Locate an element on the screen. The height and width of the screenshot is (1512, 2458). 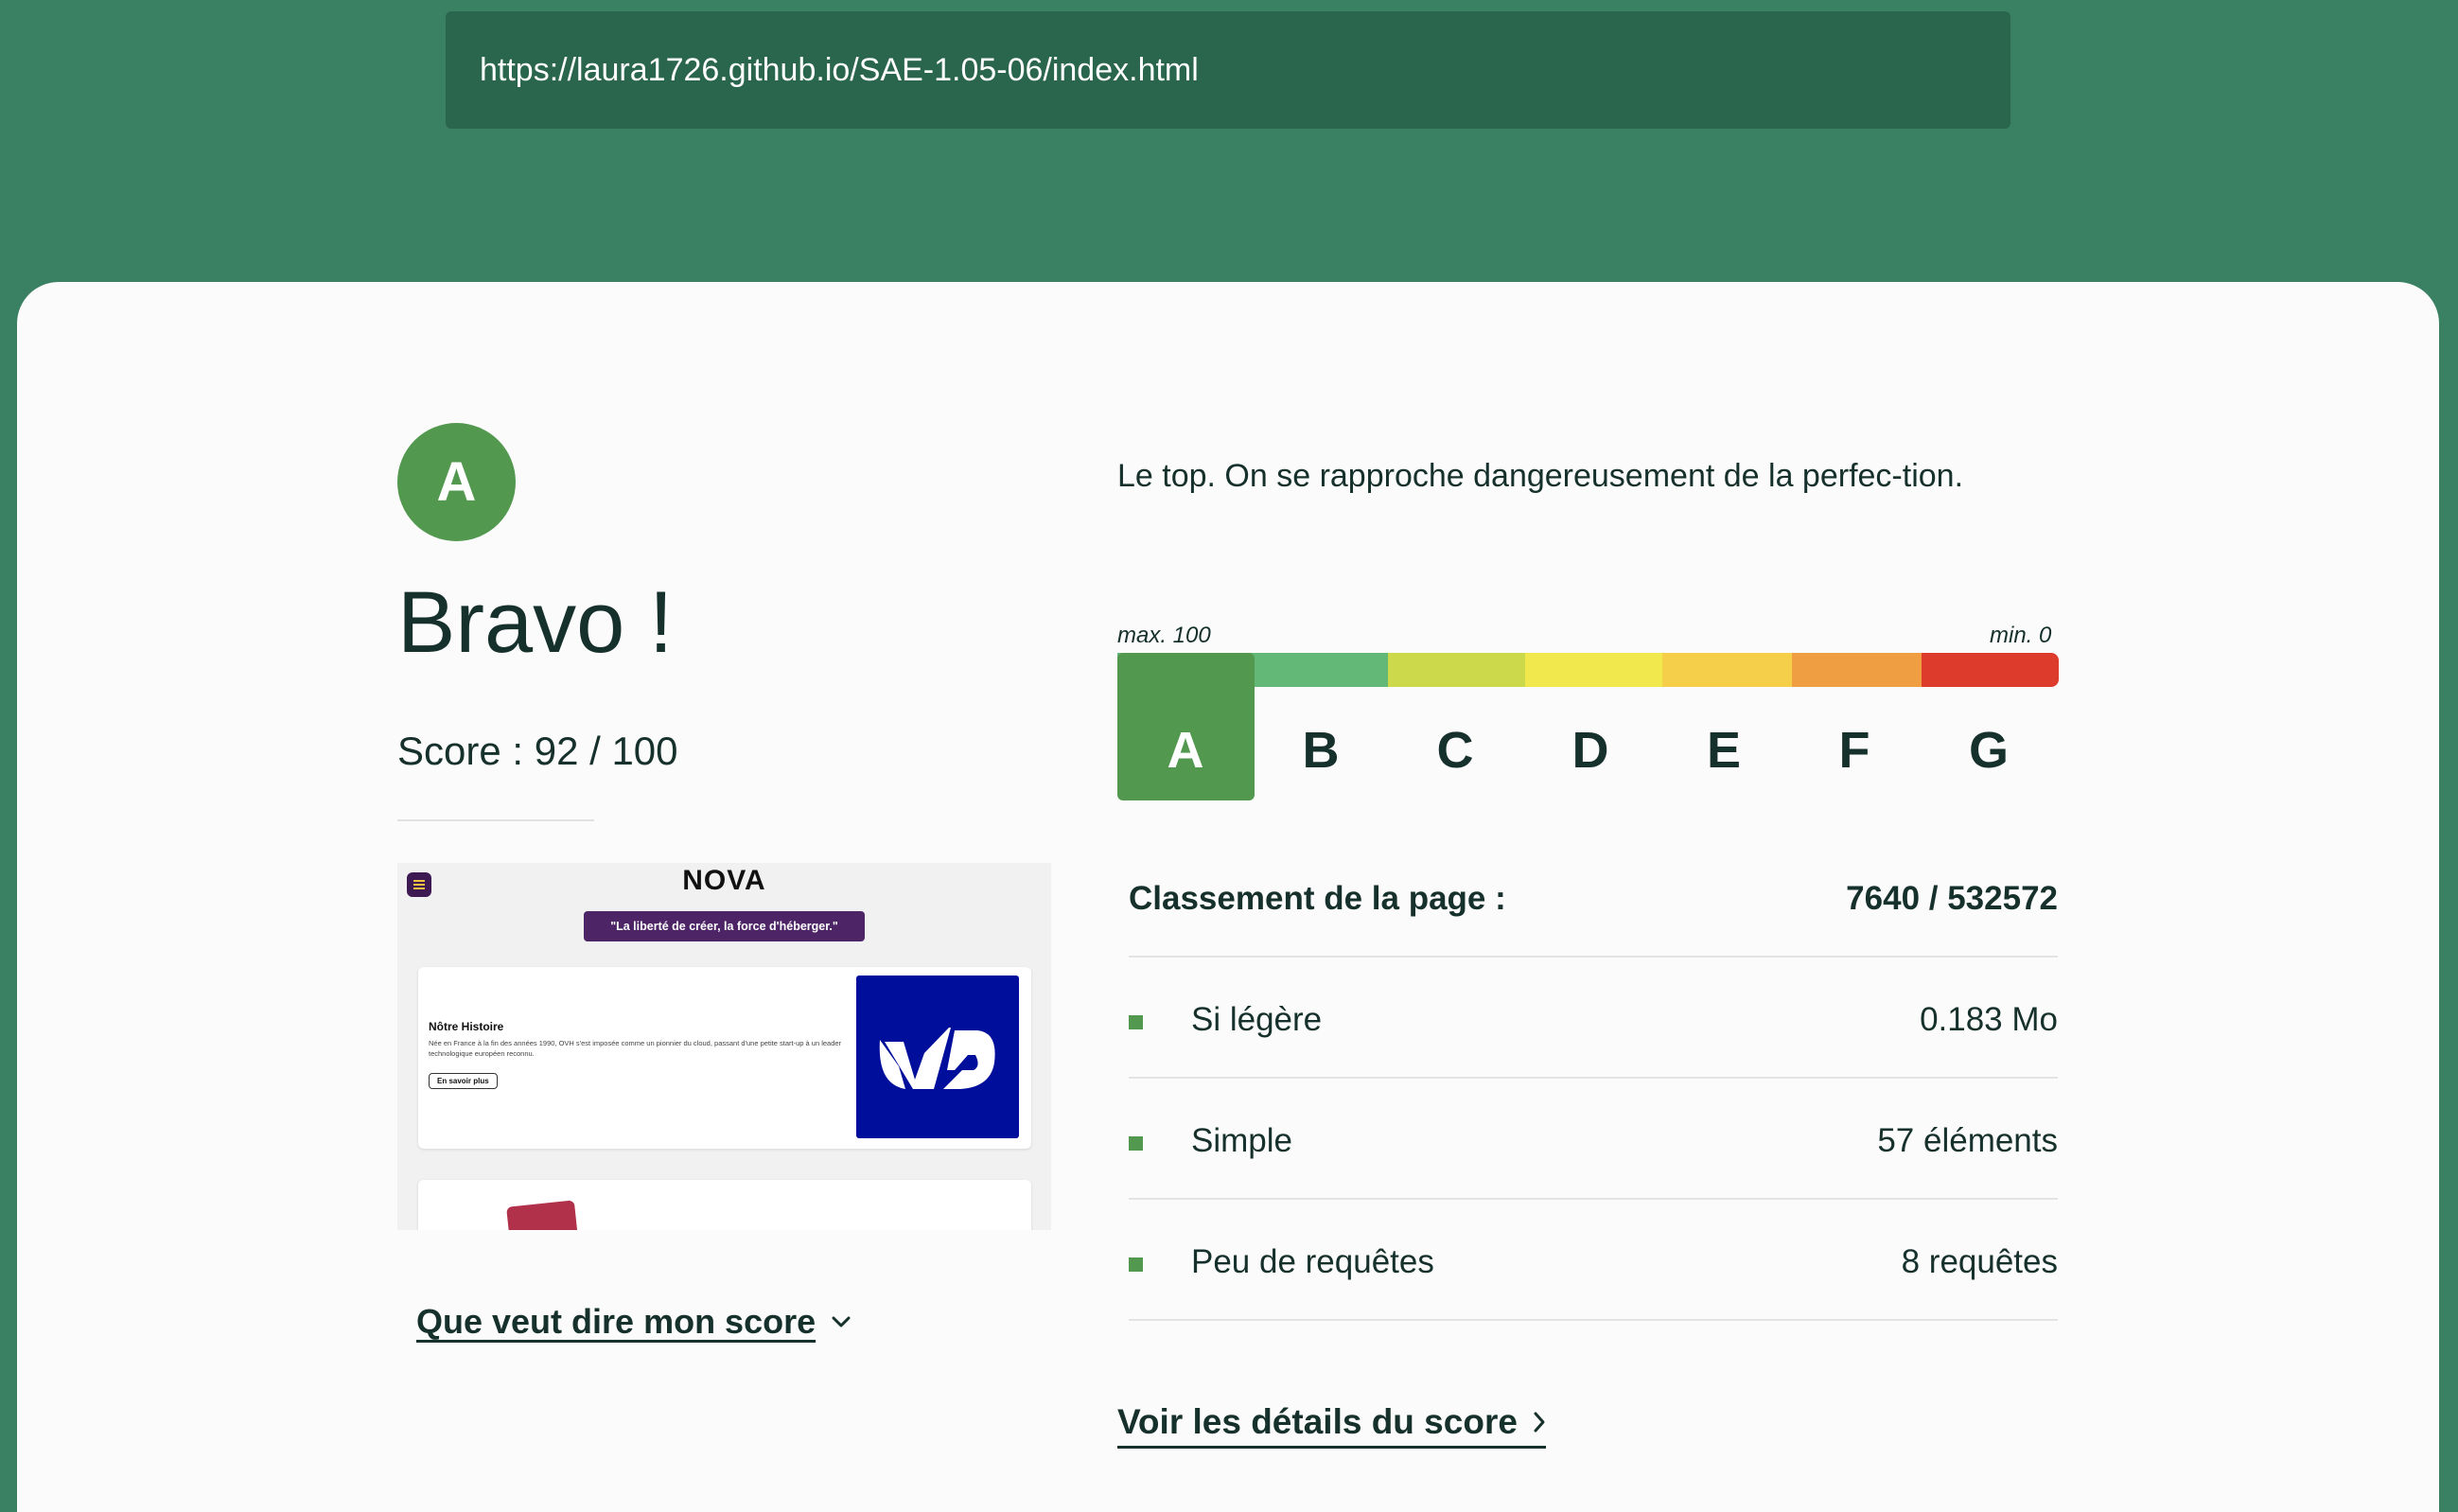
score-meaning-toggle: Que veut dire mon score is located at coordinates (634, 1322).